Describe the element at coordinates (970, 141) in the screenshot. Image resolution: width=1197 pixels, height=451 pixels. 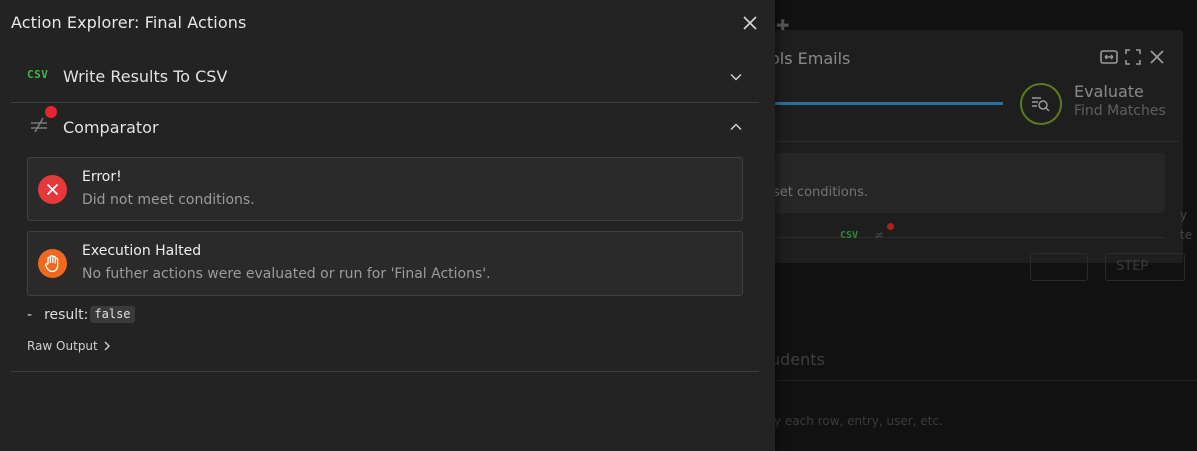
I see `background-divider` at that location.